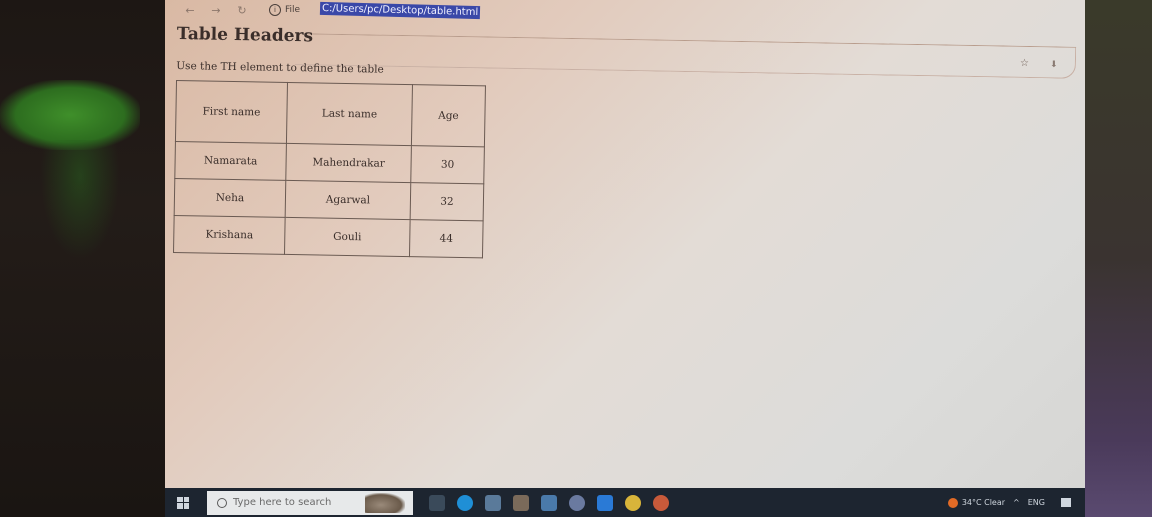 This screenshot has width=1152, height=517. I want to click on table-row: Krishana Gouli 44, so click(328, 236).